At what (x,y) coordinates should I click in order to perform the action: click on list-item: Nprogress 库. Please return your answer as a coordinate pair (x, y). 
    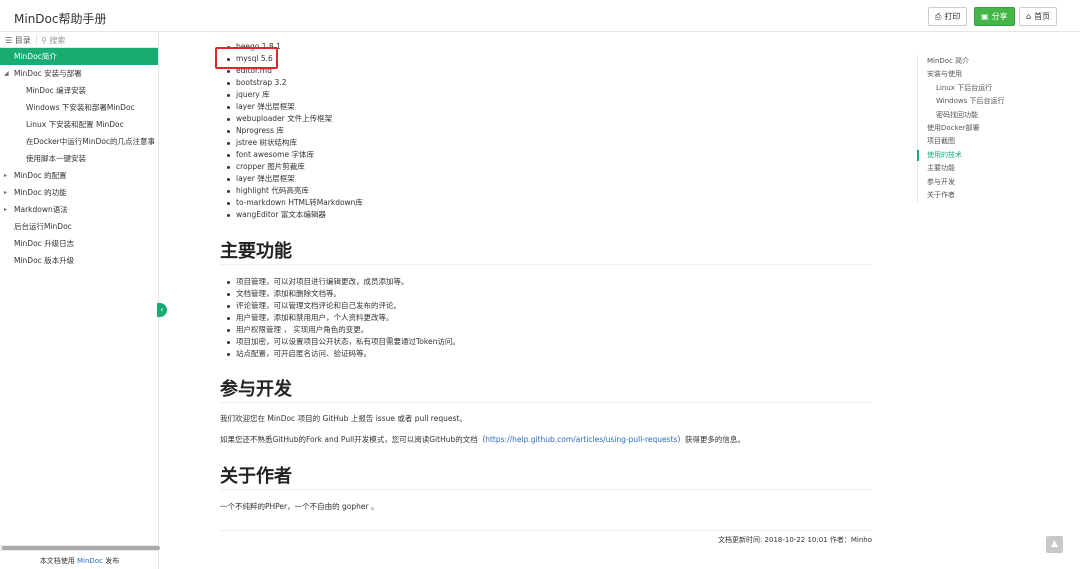
    Looking at the image, I should click on (291, 131).